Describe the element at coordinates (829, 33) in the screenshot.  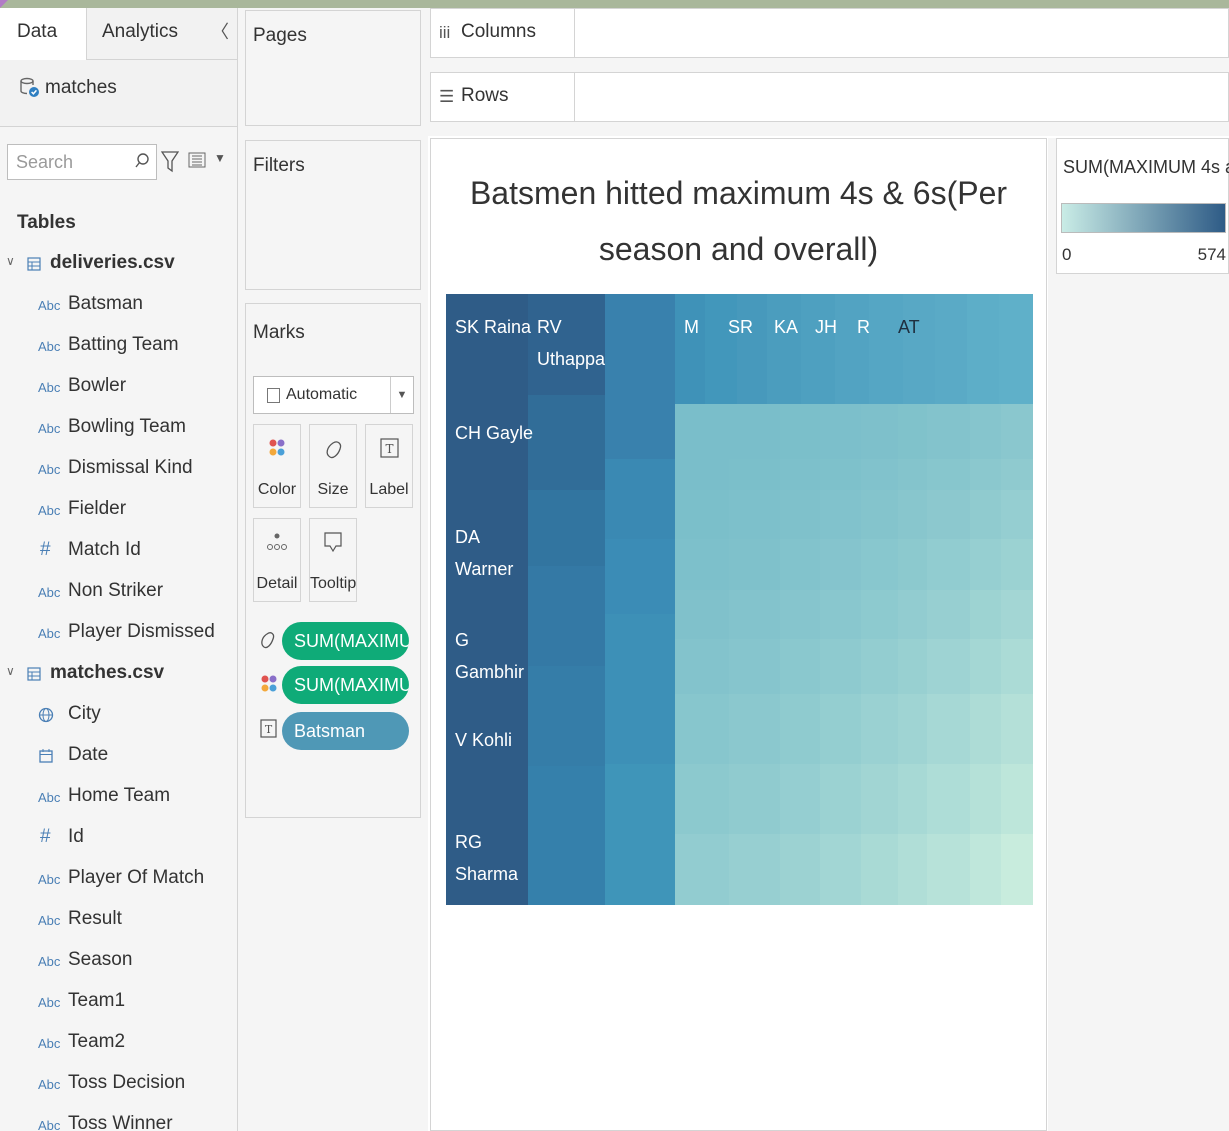
I see `columns-shelf: iii Columns` at that location.